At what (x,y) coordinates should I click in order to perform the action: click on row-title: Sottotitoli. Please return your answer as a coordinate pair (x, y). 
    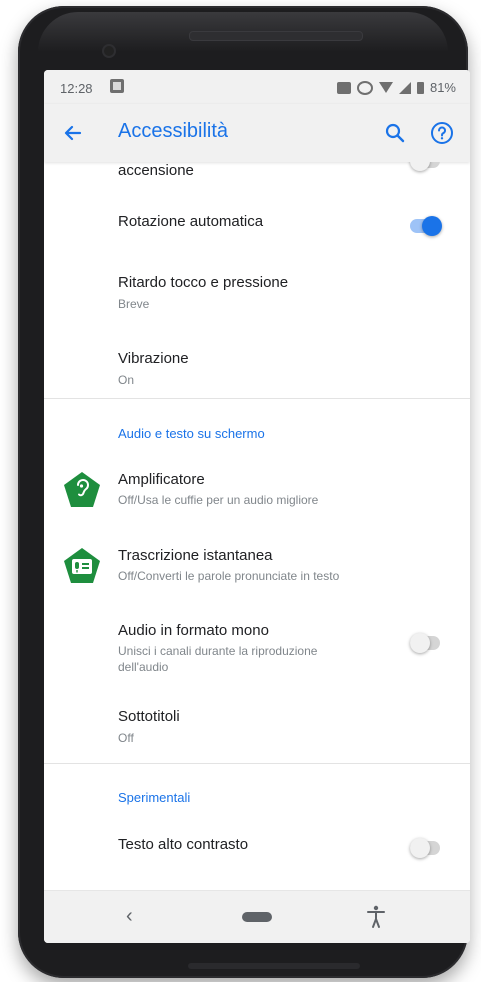
    Looking at the image, I should click on (149, 716).